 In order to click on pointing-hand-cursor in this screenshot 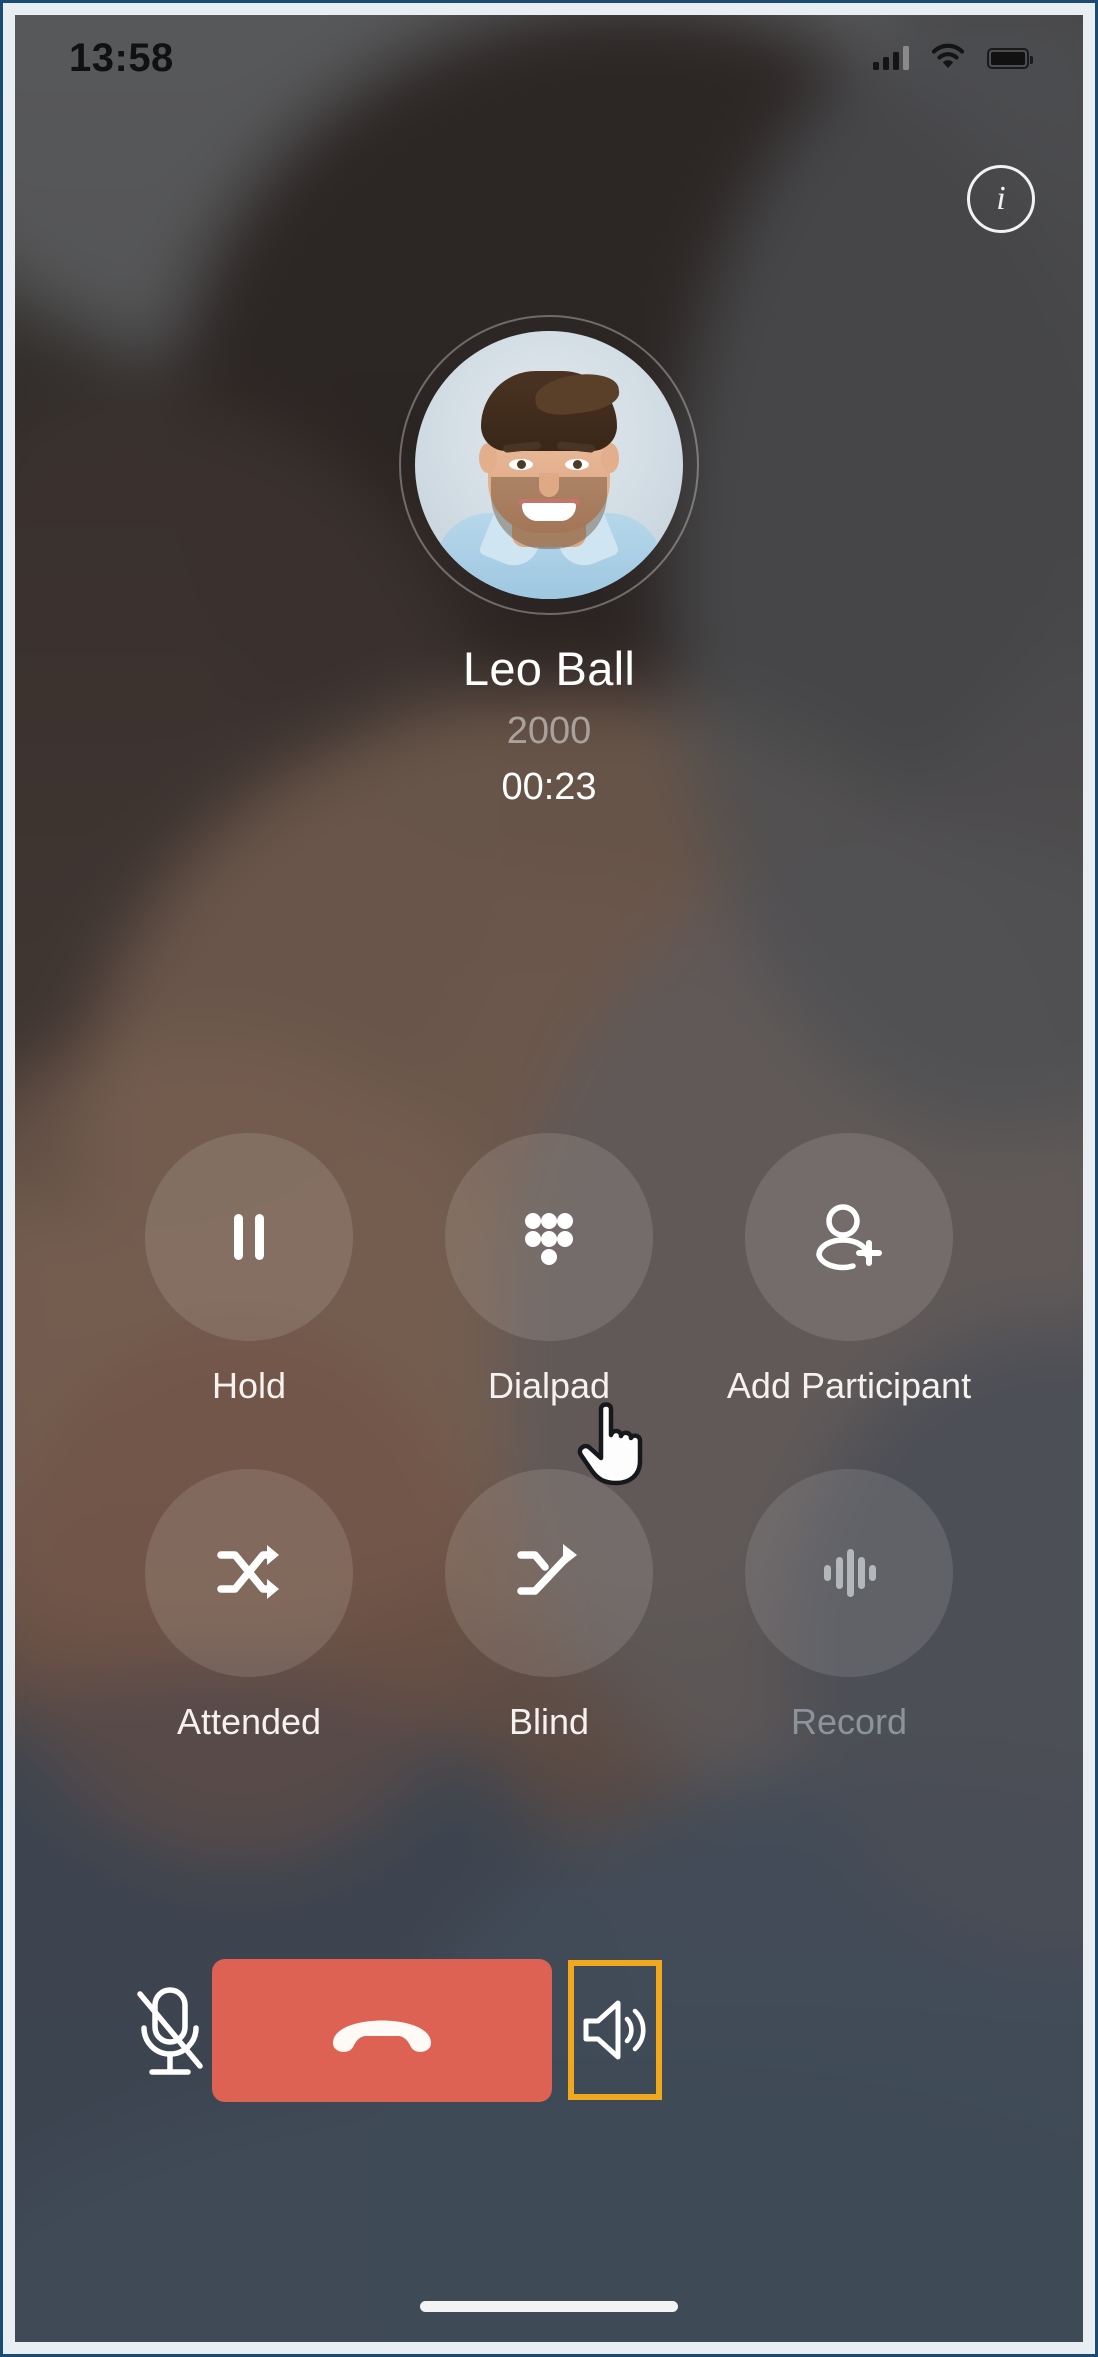, I will do `click(612, 1442)`.